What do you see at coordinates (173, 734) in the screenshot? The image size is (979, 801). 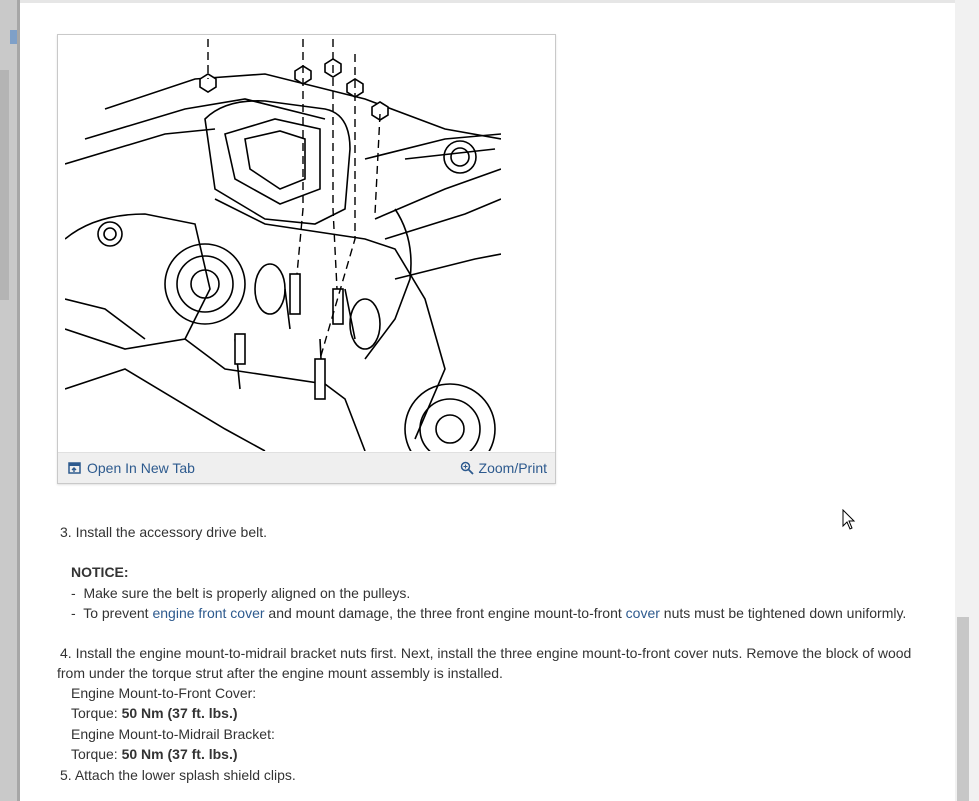 I see `spec-midrail-label: Engine Mount-to-Midrail Bracket:` at bounding box center [173, 734].